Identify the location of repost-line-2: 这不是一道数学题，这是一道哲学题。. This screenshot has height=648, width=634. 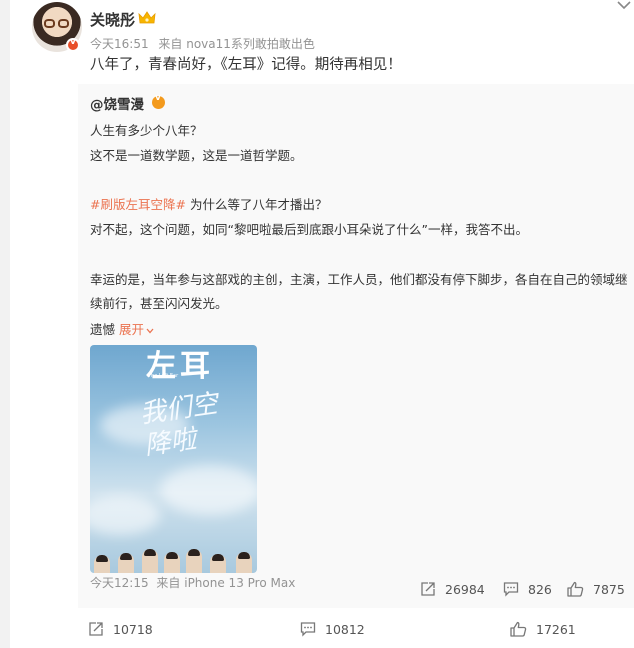
(196, 155).